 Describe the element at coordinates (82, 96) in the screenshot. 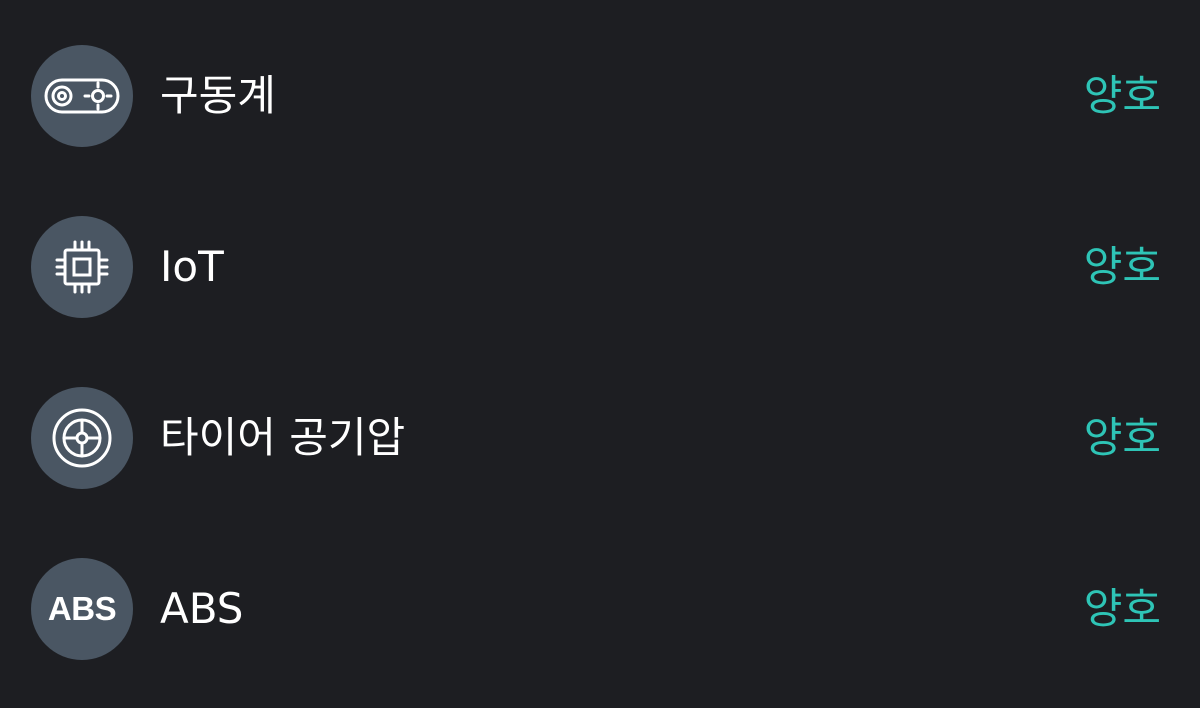

I see `drivetrain-belt-icon` at that location.